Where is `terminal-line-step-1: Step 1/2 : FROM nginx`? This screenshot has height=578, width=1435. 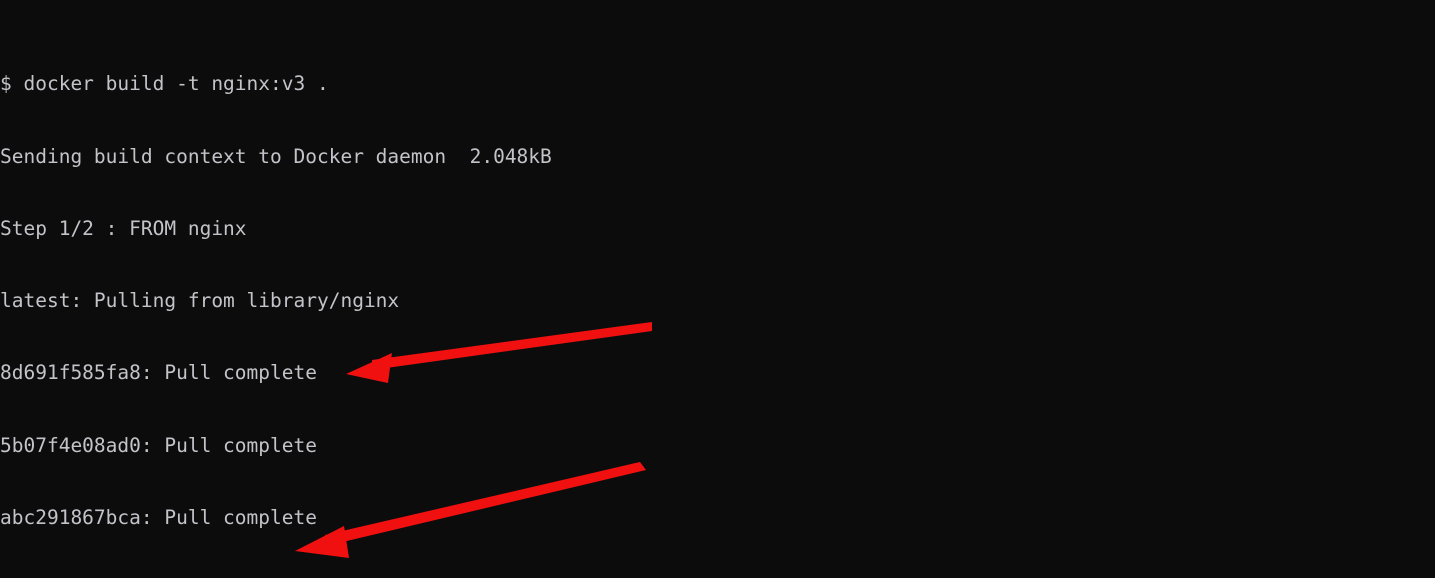
terminal-line-step-1: Step 1/2 : FROM nginx is located at coordinates (123, 228).